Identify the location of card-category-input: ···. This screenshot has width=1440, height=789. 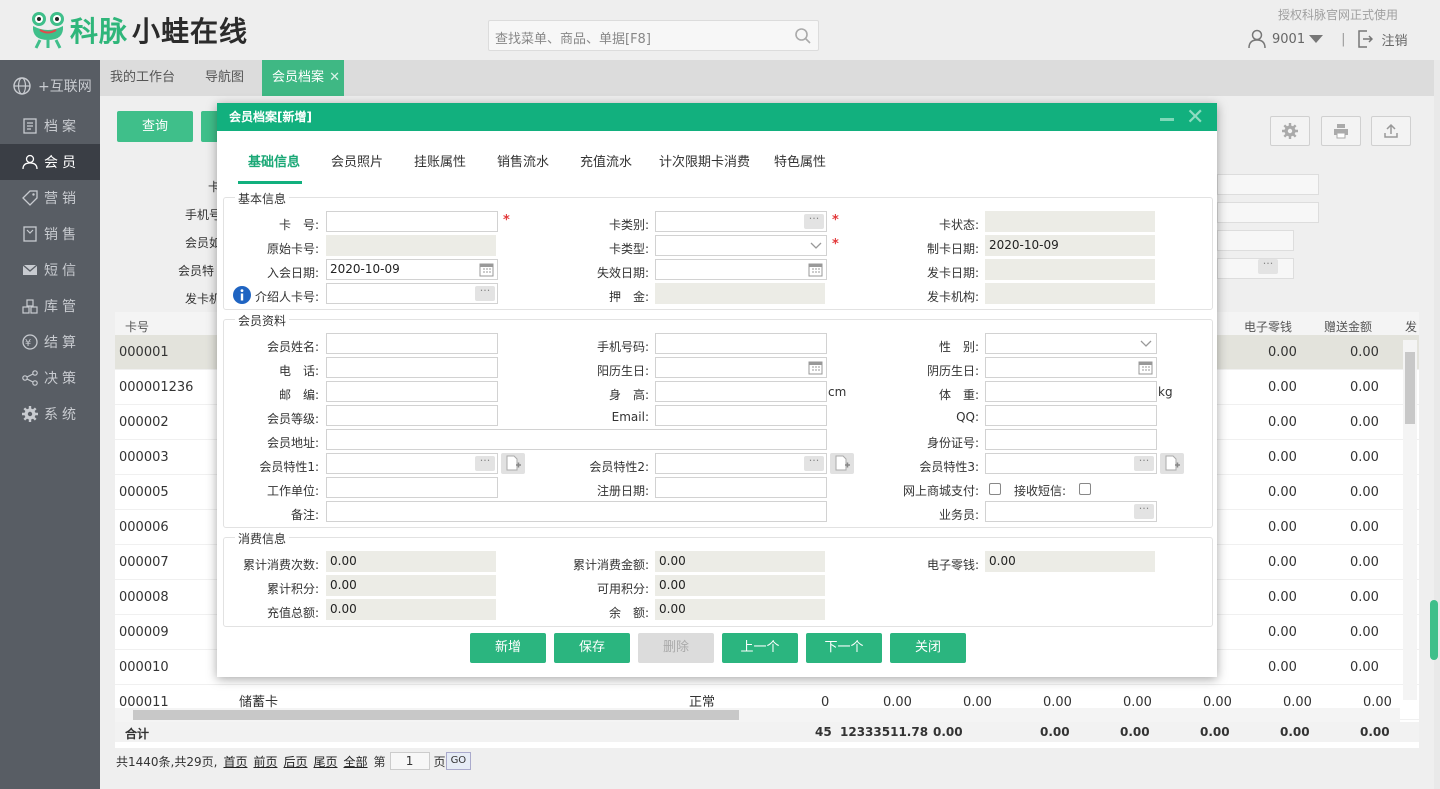
(741, 221).